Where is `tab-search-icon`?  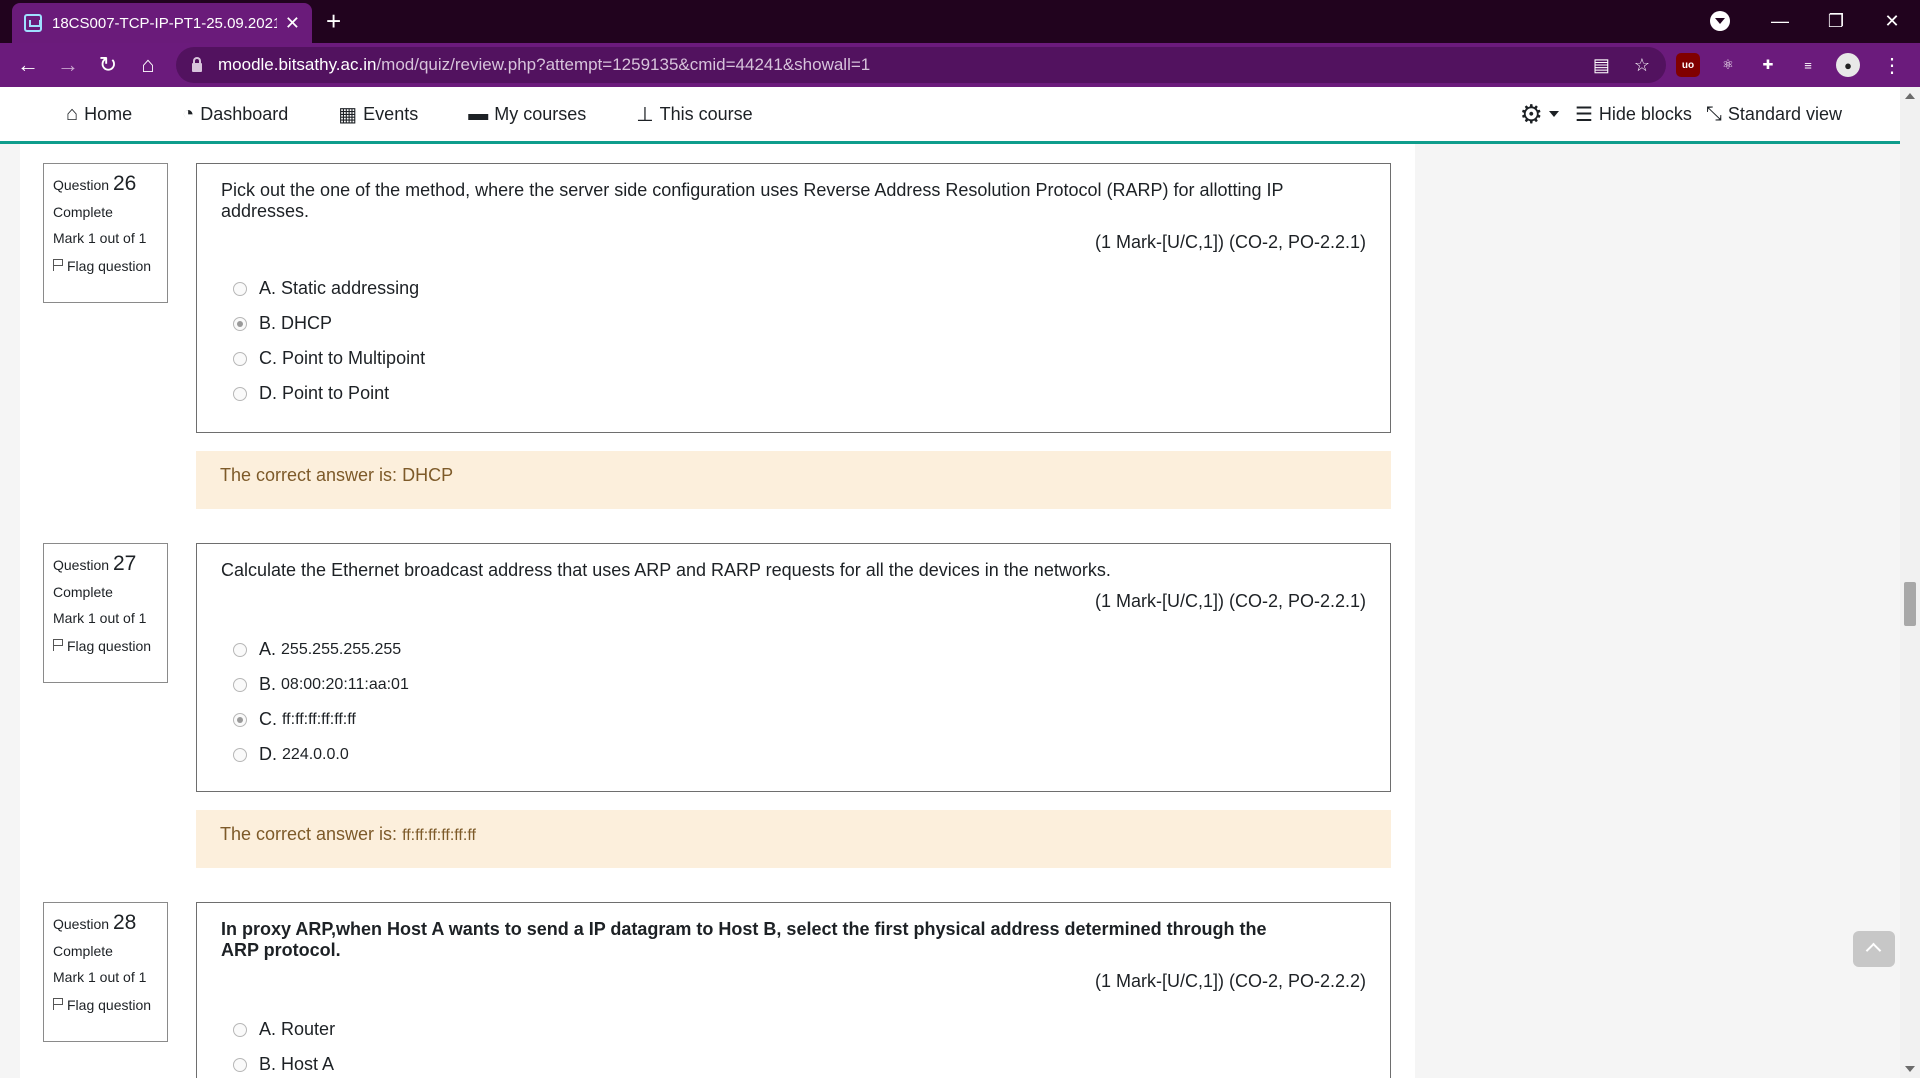
tab-search-icon is located at coordinates (1720, 21).